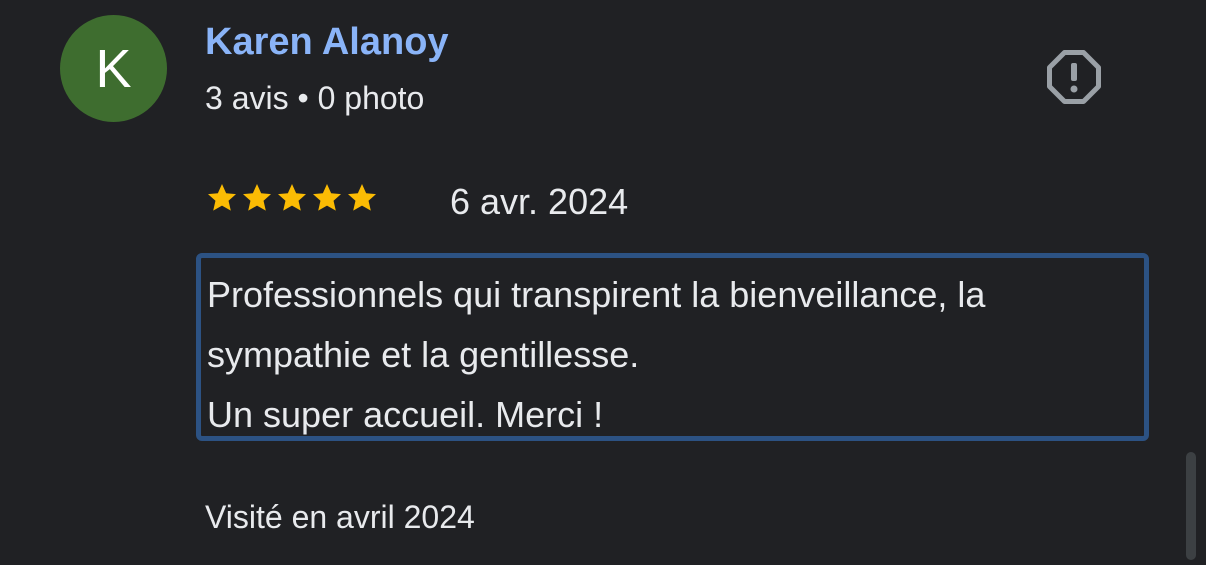 This screenshot has height=565, width=1206. I want to click on review-text-line: sympathie et la gentillesse., so click(423, 354).